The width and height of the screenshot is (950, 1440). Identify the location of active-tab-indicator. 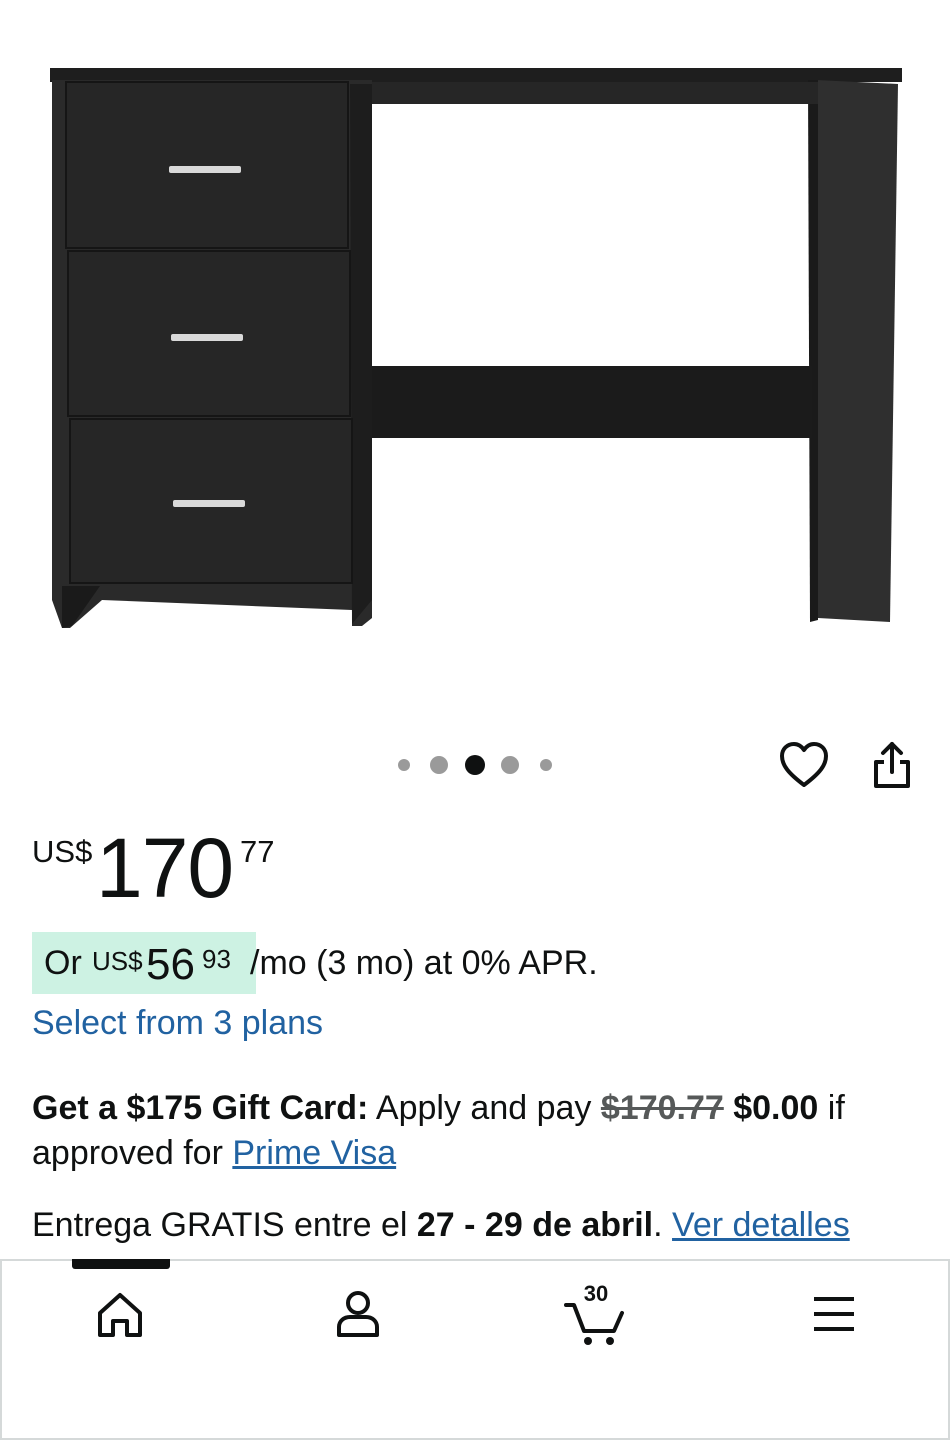
(121, 1264).